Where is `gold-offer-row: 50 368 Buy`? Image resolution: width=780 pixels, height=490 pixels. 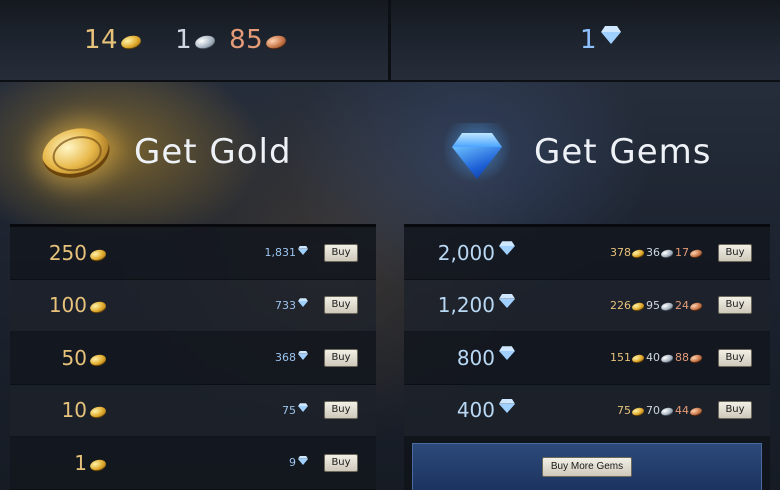 gold-offer-row: 50 368 Buy is located at coordinates (193, 358).